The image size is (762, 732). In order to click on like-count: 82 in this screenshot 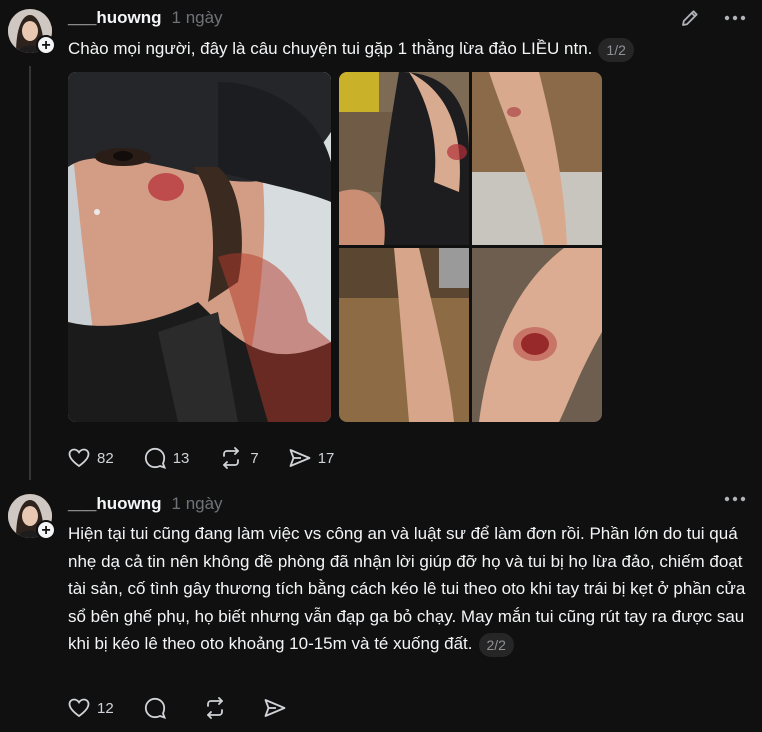, I will do `click(105, 458)`.